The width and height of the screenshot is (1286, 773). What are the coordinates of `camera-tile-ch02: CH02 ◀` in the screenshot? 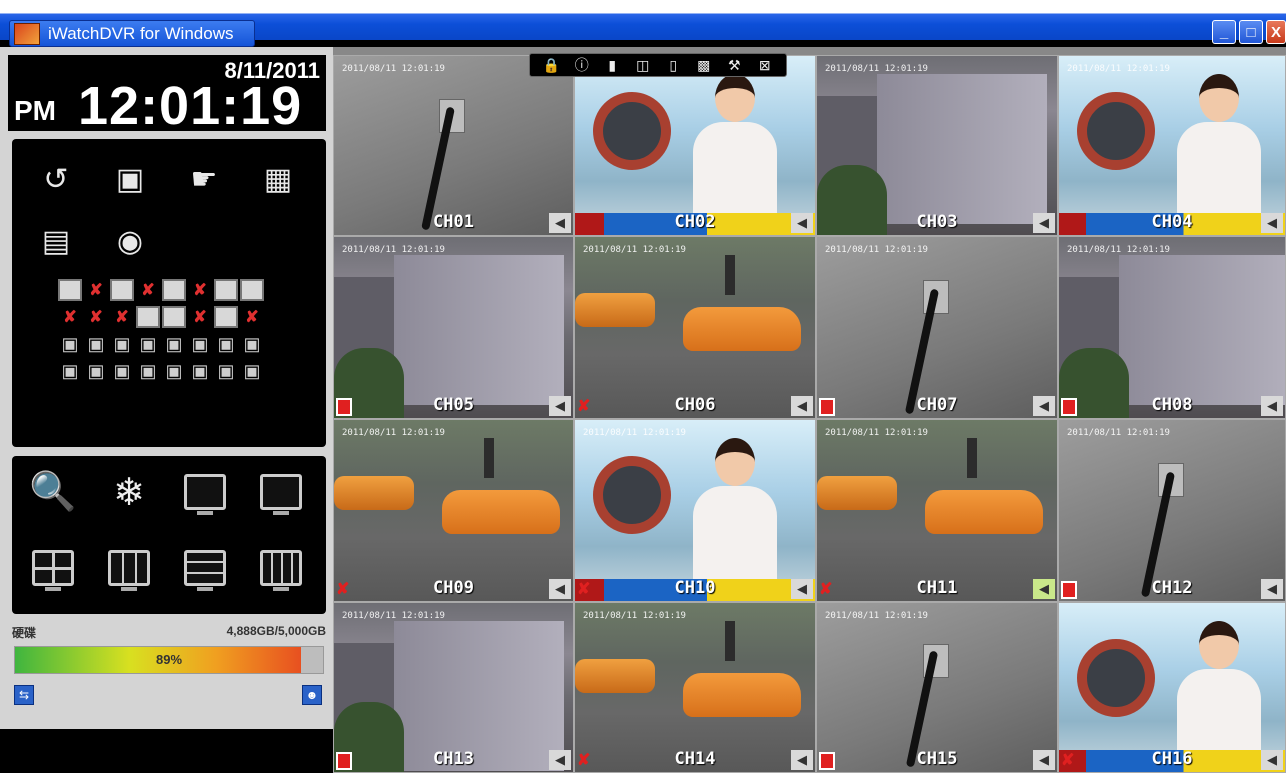 It's located at (695, 145).